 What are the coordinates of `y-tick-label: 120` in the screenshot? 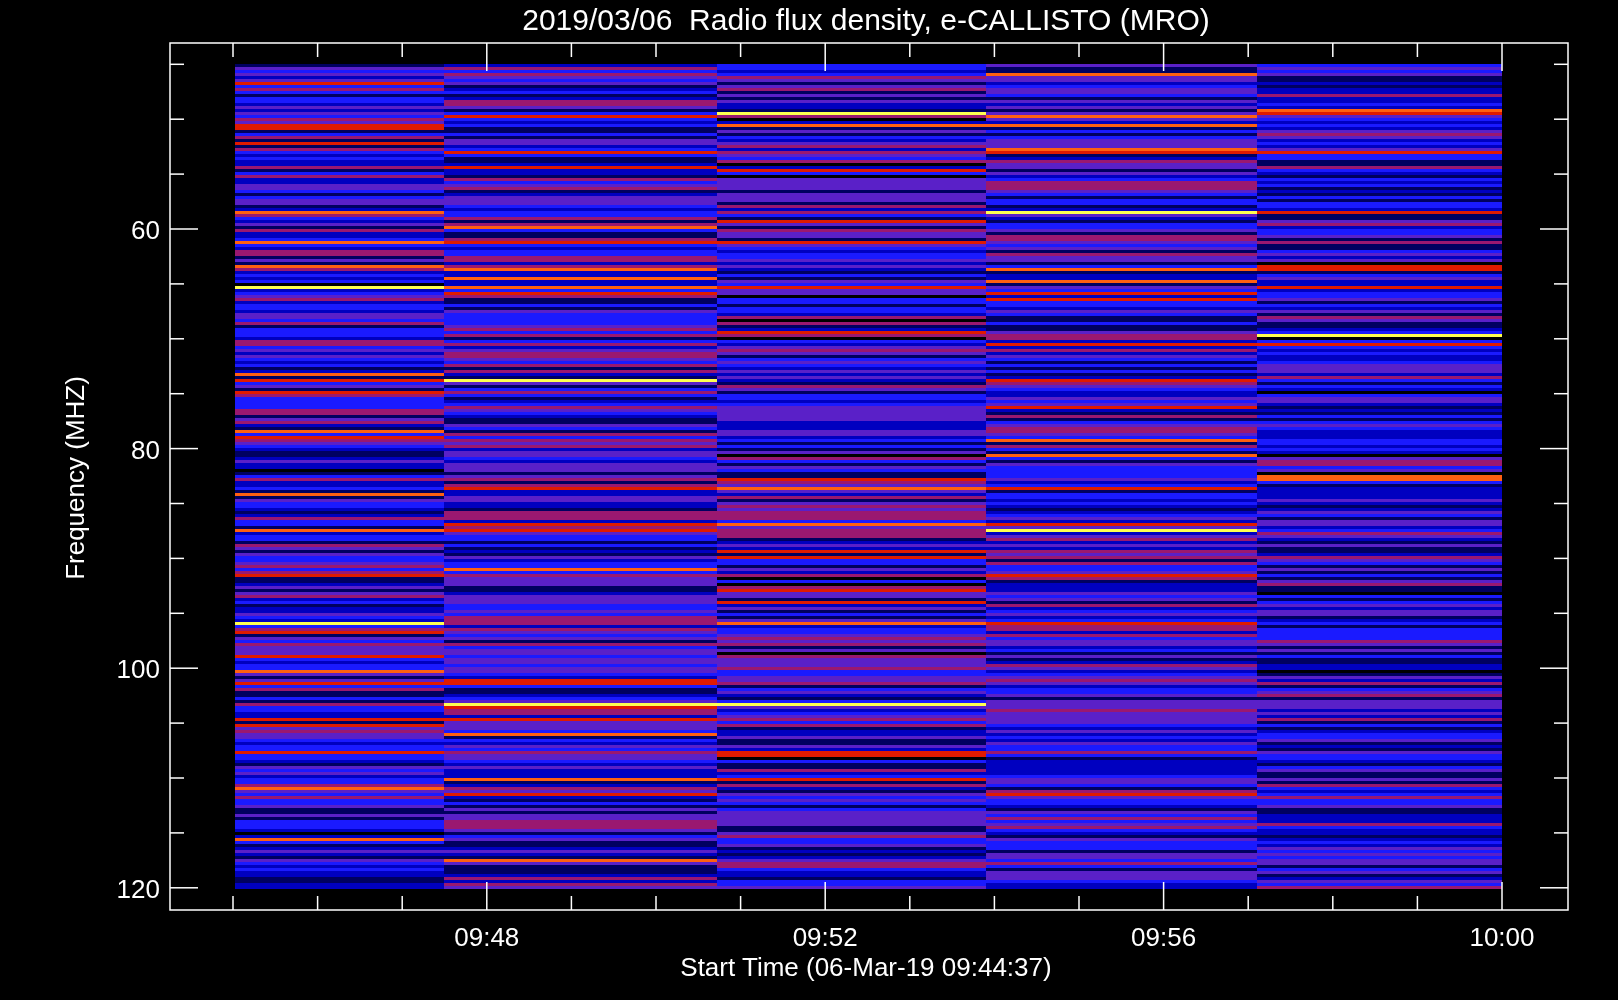 It's located at (138, 888).